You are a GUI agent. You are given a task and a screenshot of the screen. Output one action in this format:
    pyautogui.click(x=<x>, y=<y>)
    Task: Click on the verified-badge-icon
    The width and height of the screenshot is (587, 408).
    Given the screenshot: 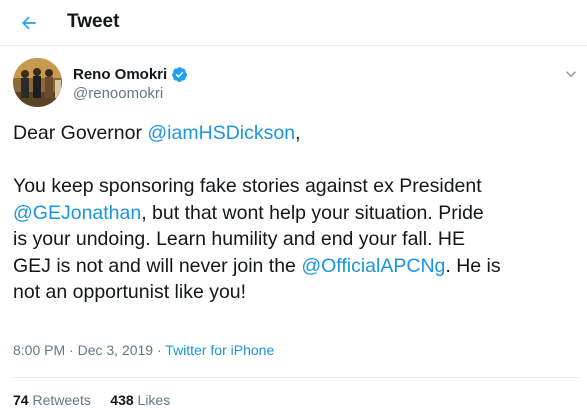 What is the action you would take?
    pyautogui.click(x=180, y=74)
    